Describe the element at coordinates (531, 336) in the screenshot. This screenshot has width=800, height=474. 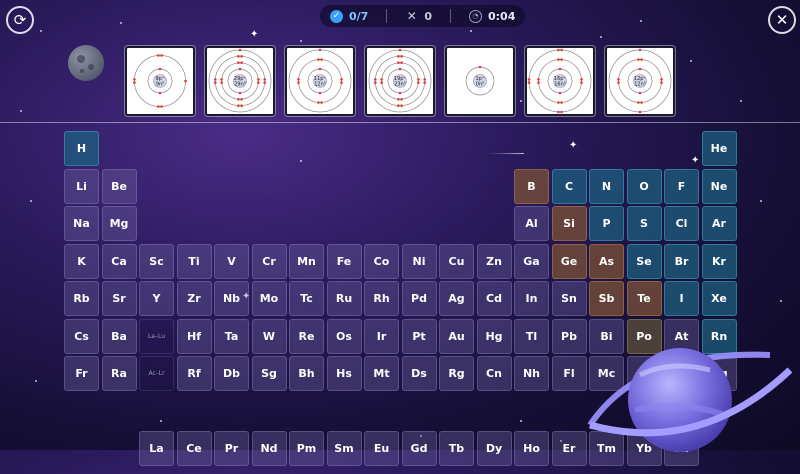
I see `element-tl: Tl` at that location.